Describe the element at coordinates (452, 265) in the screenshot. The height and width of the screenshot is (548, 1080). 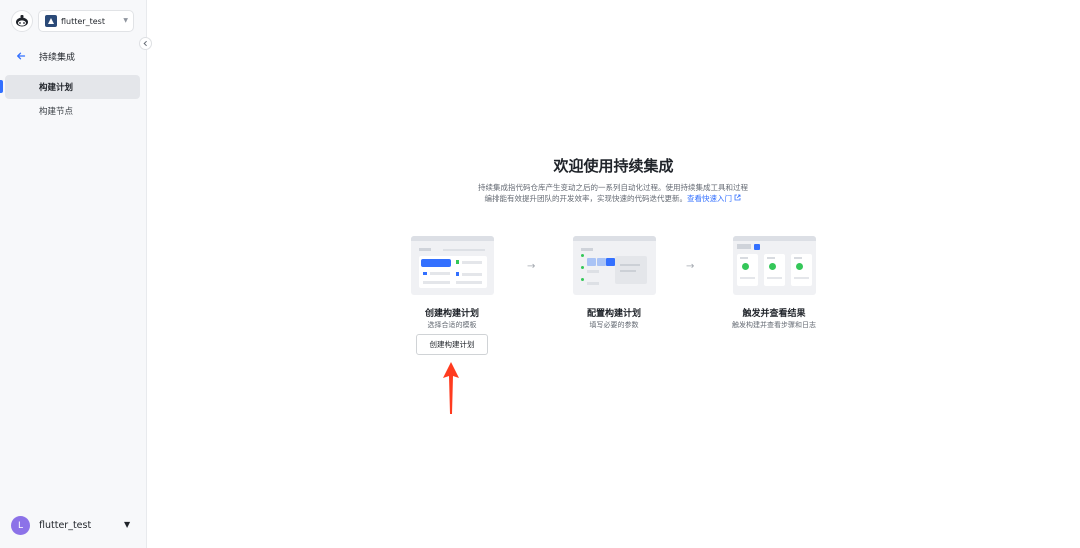
I see `step1-illustration` at that location.